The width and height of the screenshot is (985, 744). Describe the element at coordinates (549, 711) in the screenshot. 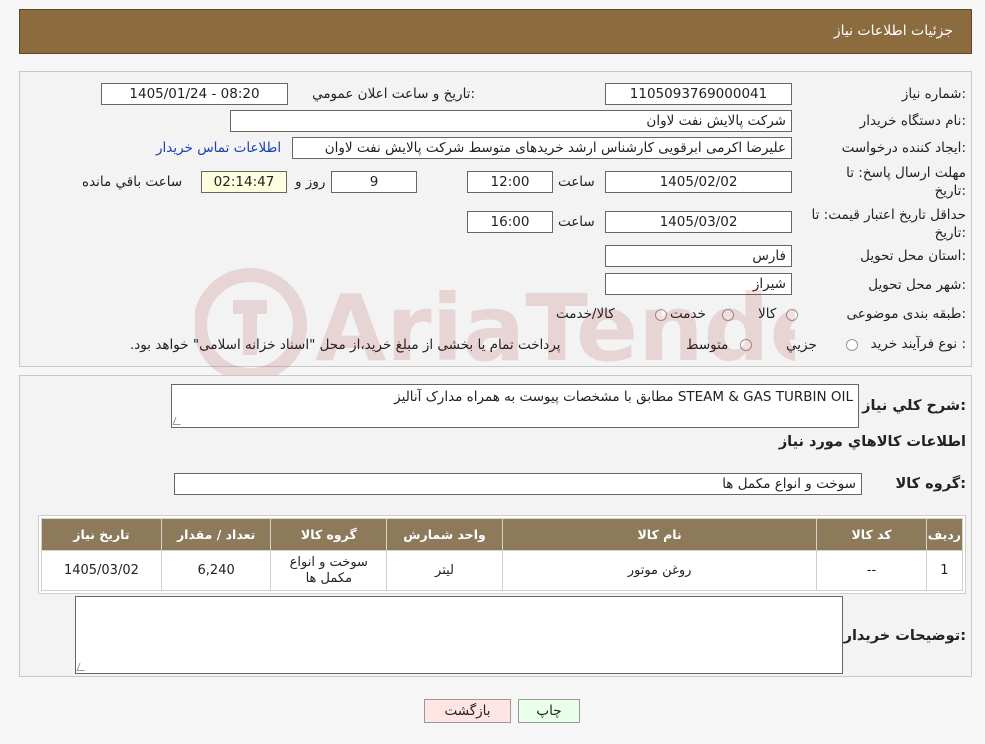

I see `print-button: چاپ` at that location.